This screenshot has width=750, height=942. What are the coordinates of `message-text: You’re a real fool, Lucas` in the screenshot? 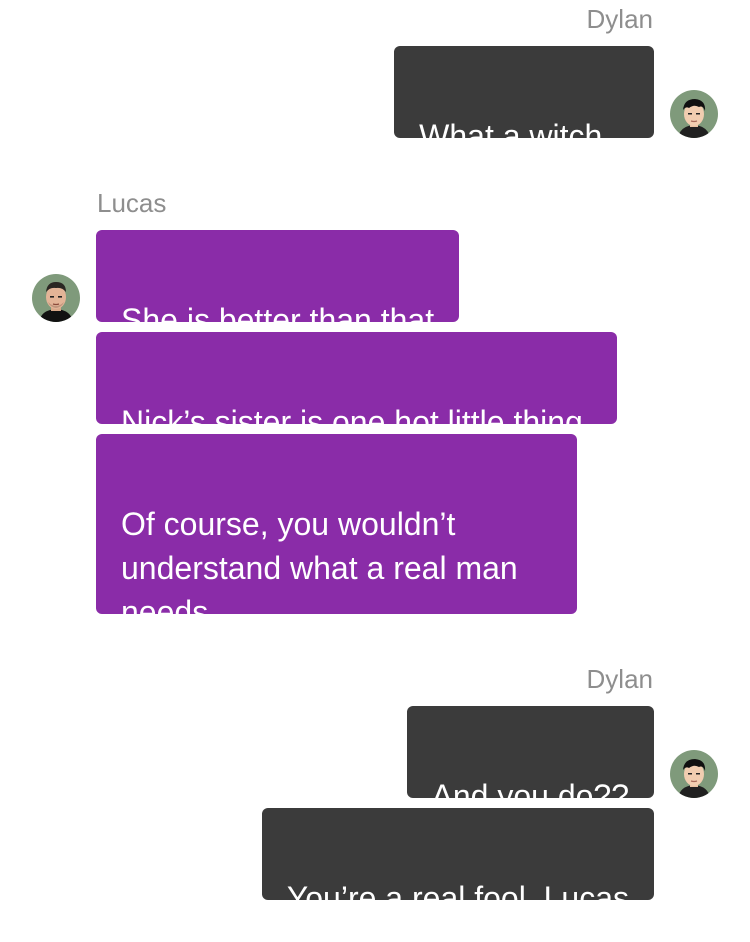 It's located at (457, 898).